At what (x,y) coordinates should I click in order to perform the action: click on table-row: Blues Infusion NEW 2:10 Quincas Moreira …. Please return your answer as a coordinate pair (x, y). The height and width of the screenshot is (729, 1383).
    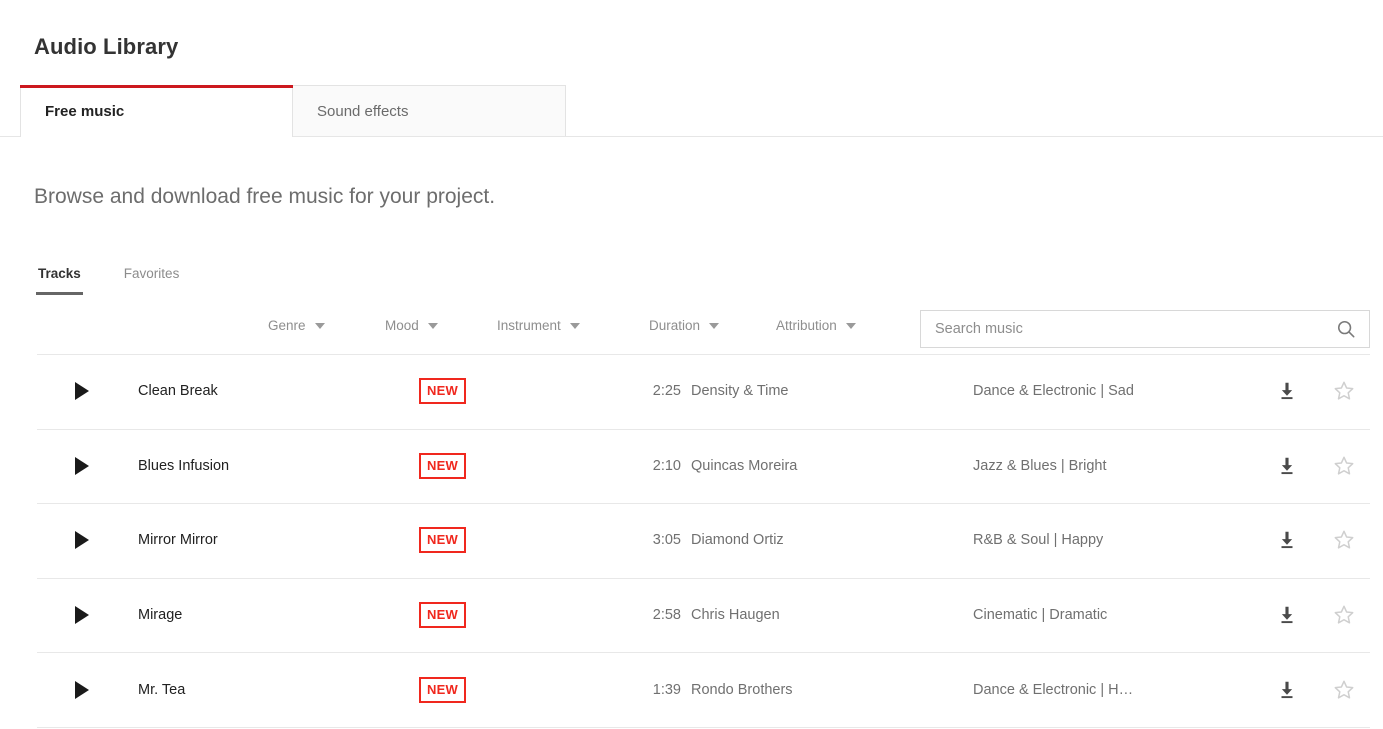
    Looking at the image, I should click on (703, 467).